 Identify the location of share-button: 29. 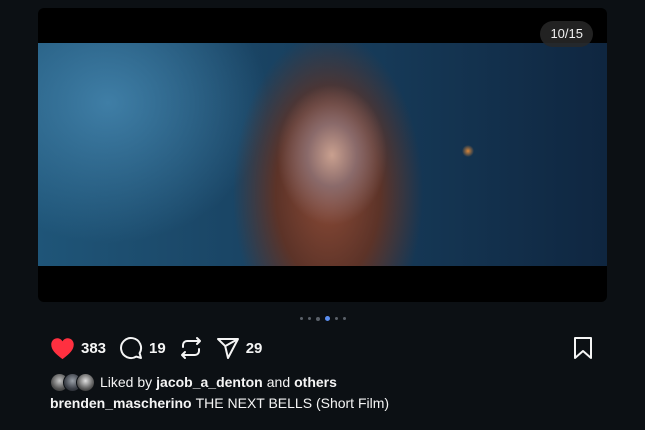
(239, 348).